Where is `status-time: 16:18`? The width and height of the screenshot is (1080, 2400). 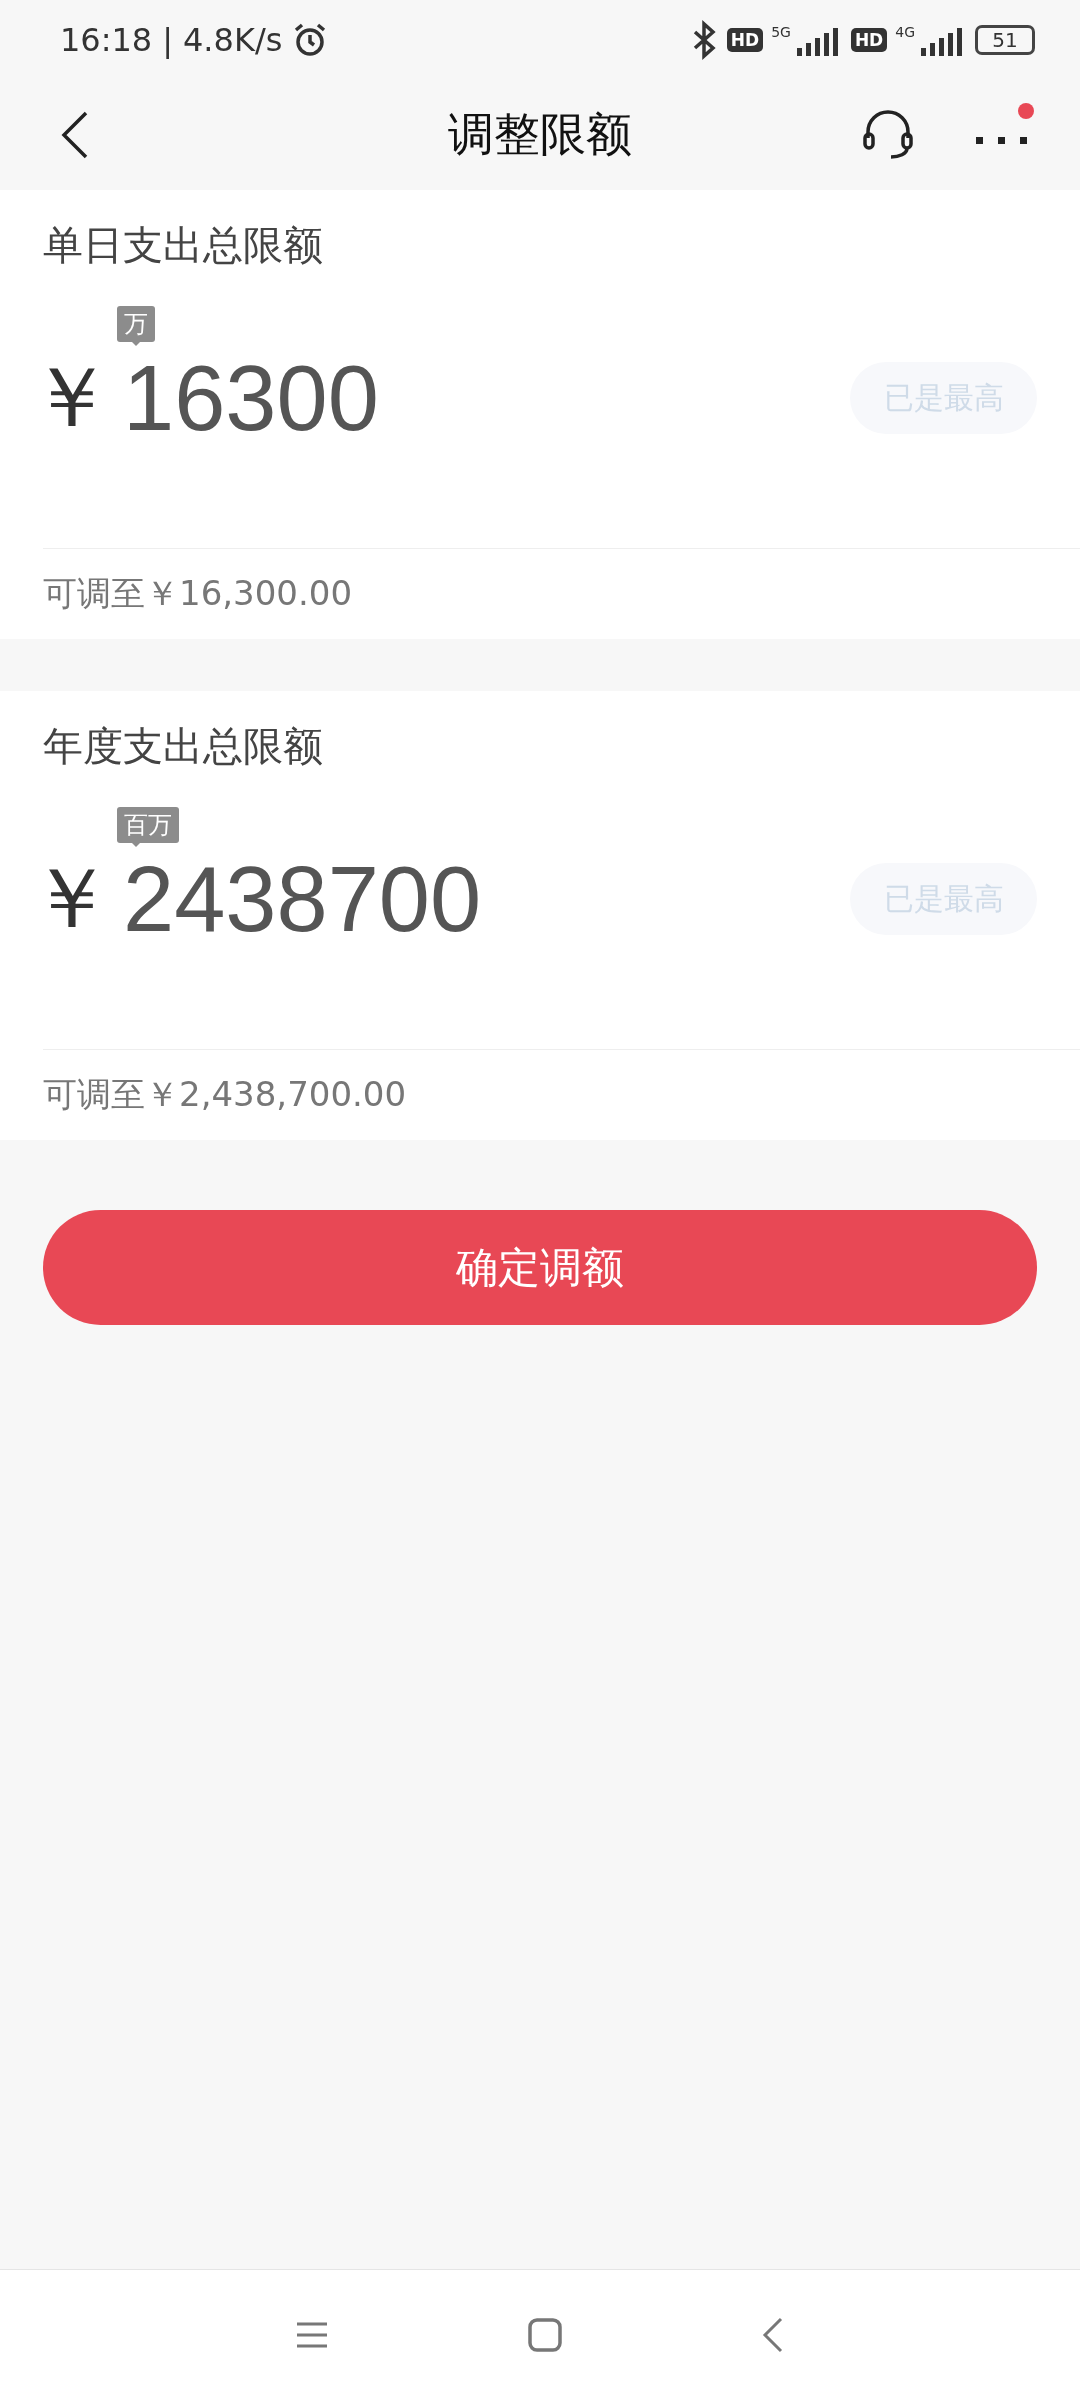
status-time: 16:18 is located at coordinates (106, 40).